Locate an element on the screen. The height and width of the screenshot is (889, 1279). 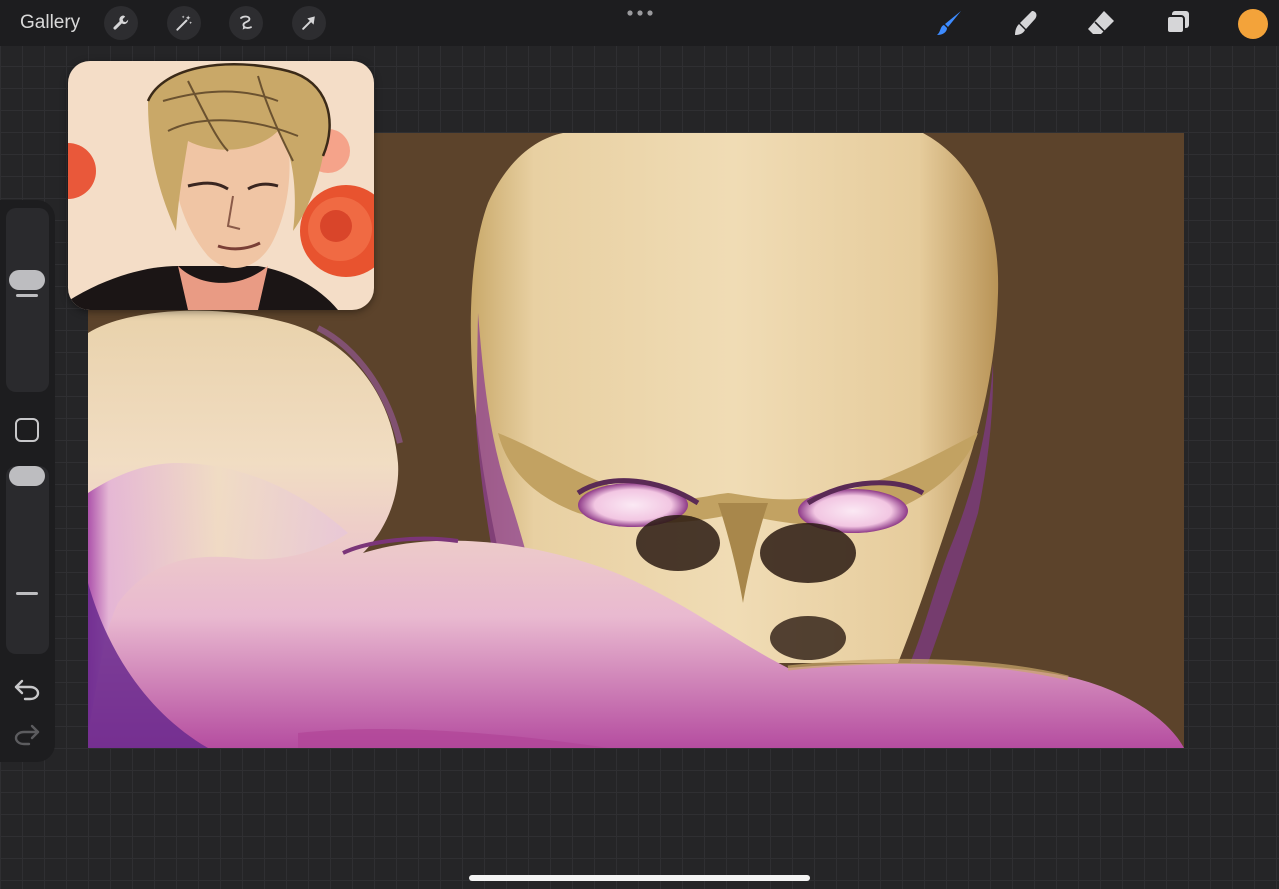
undo-icon is located at coordinates (27, 689).